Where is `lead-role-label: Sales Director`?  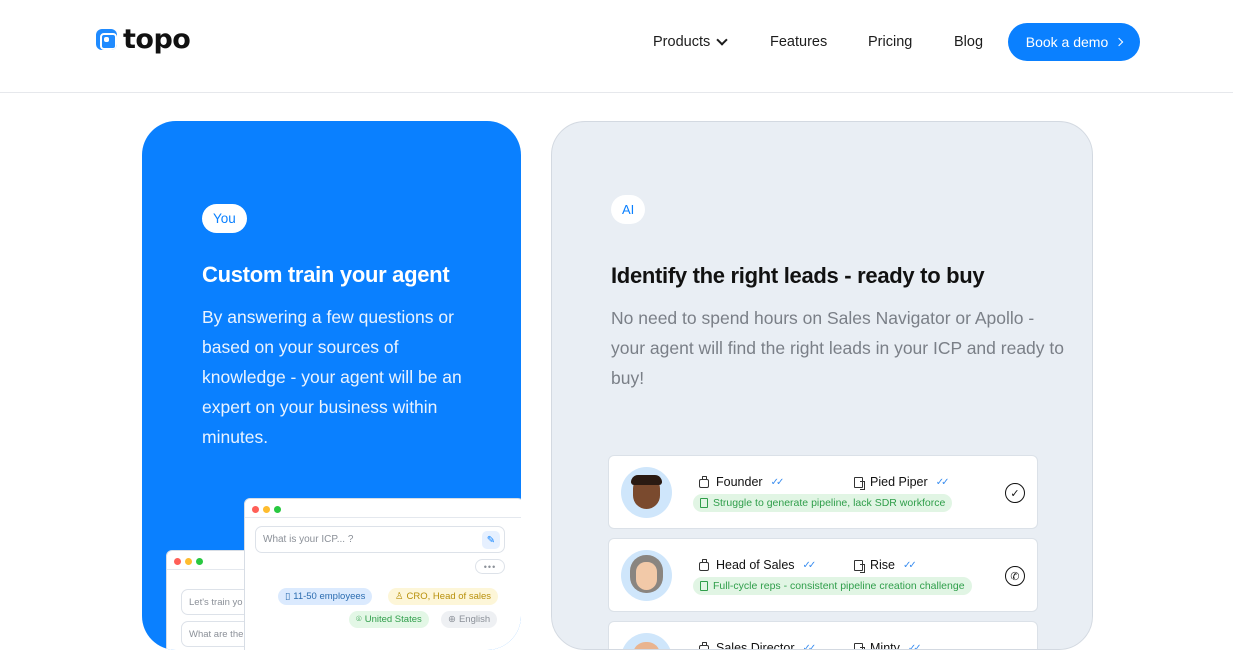
lead-role-label: Sales Director is located at coordinates (755, 645).